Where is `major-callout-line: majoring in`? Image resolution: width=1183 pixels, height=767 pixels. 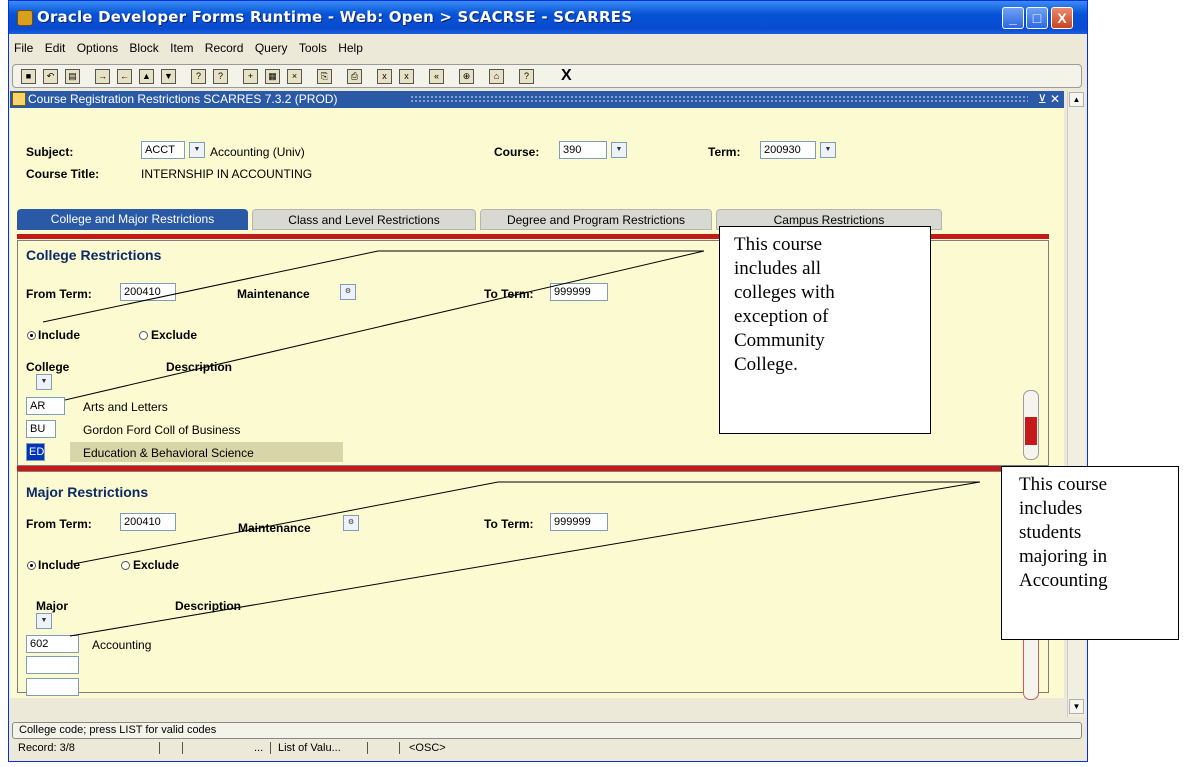 major-callout-line: majoring in is located at coordinates (1063, 556).